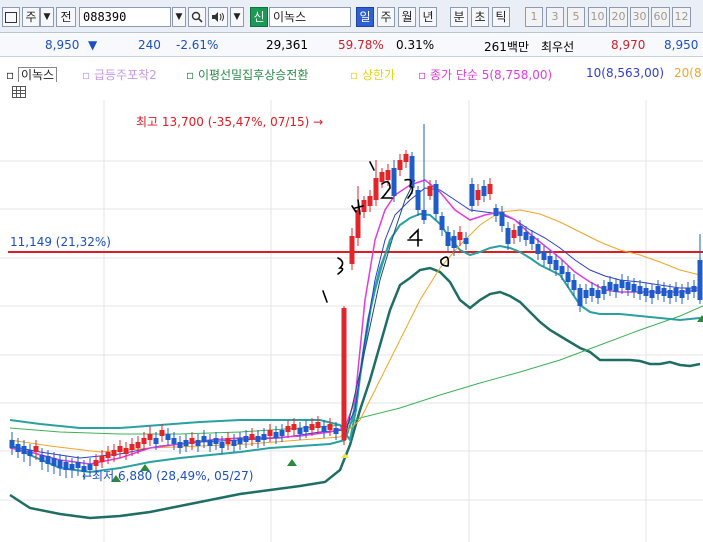 This screenshot has height=542, width=703. I want to click on legend-item-ma10: 10(8,563,00), so click(625, 73).